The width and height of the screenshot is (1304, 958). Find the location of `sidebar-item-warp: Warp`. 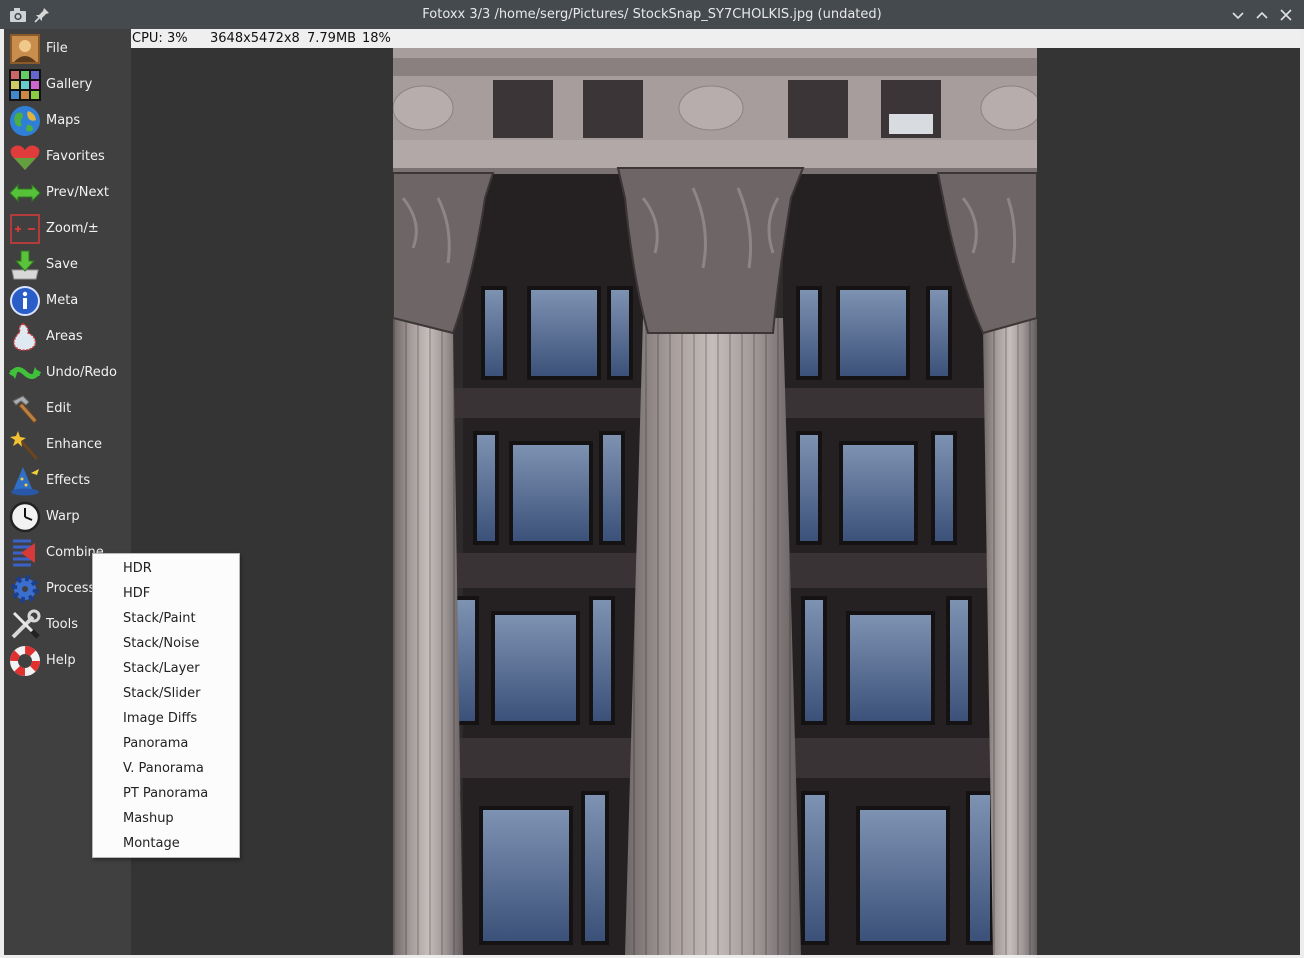

sidebar-item-warp: Warp is located at coordinates (67, 517).